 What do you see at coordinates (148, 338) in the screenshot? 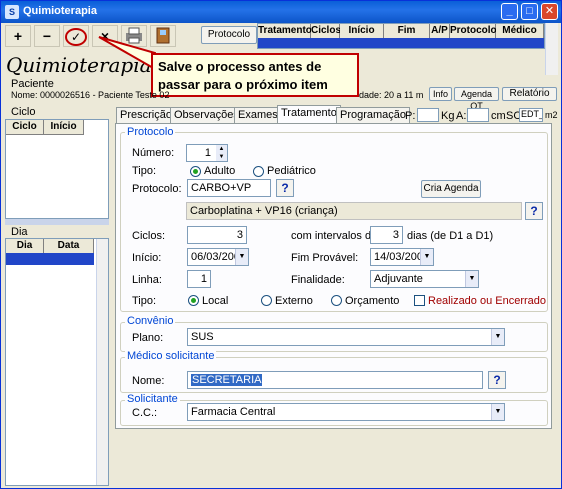
I see `plano-label: Plano:` at bounding box center [148, 338].